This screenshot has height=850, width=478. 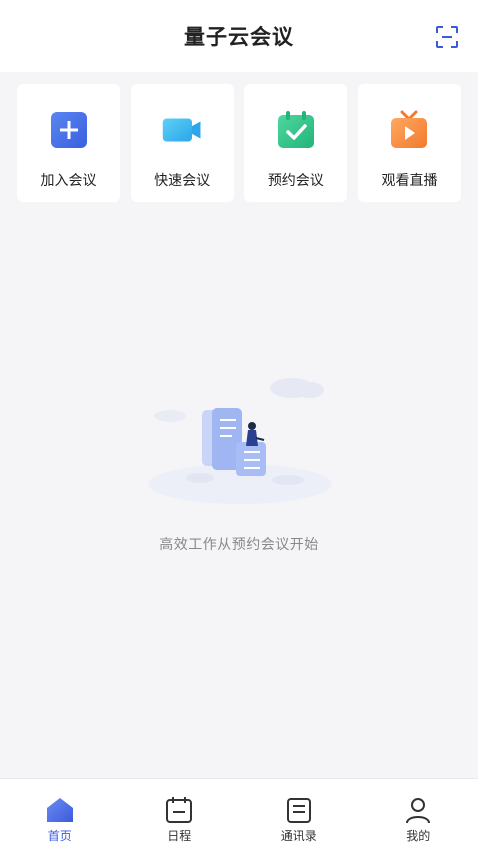 I want to click on scan-icon, so click(x=447, y=37).